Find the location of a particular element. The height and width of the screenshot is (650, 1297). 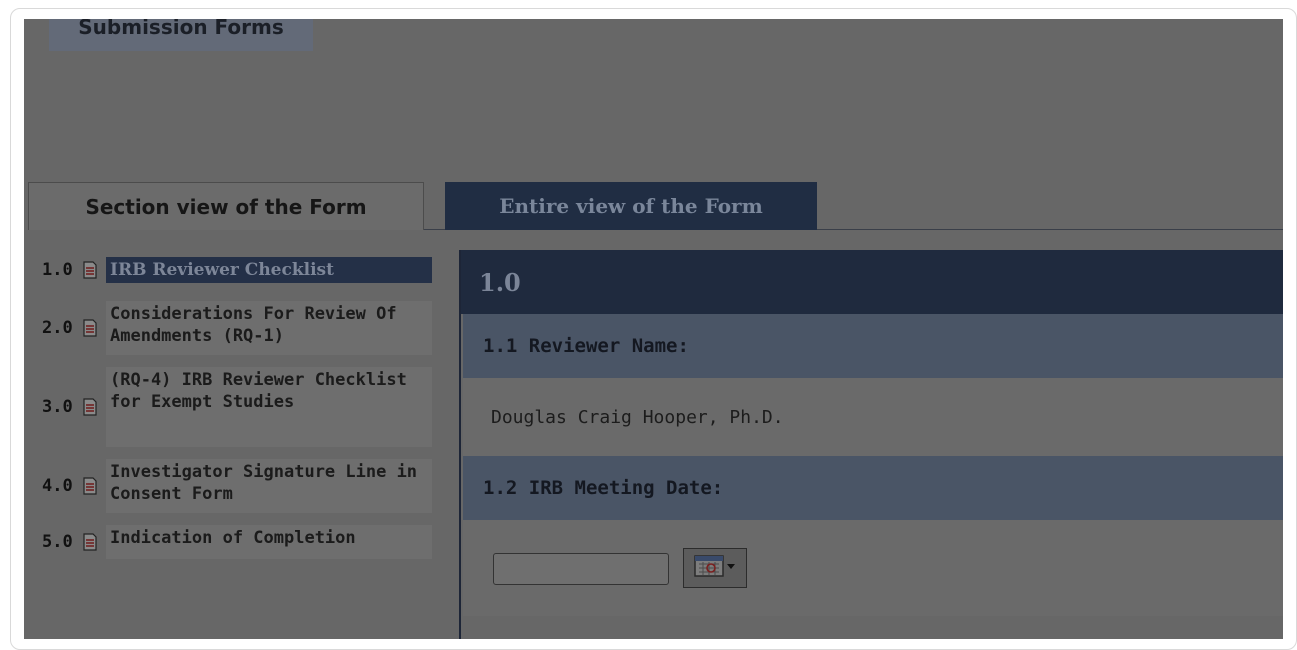

date-picker-button is located at coordinates (715, 568).